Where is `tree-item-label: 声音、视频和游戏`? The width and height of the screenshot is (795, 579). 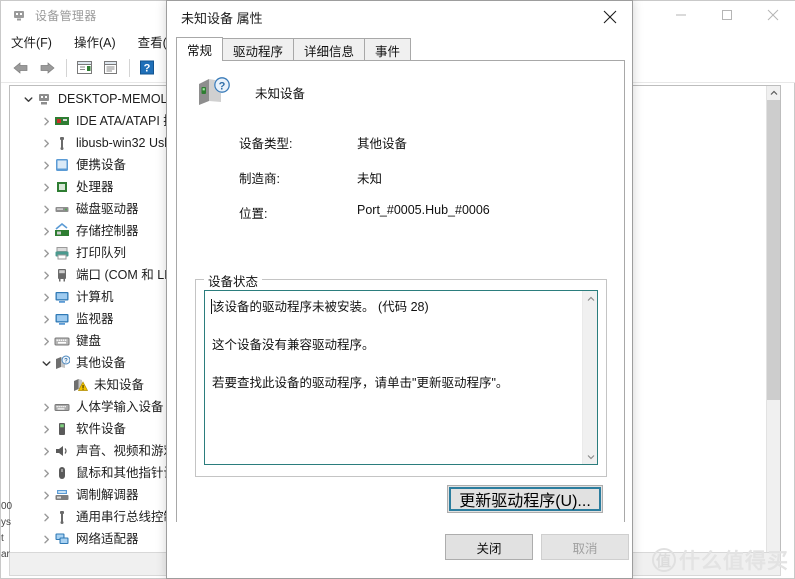 tree-item-label: 声音、视频和游戏 is located at coordinates (126, 451).